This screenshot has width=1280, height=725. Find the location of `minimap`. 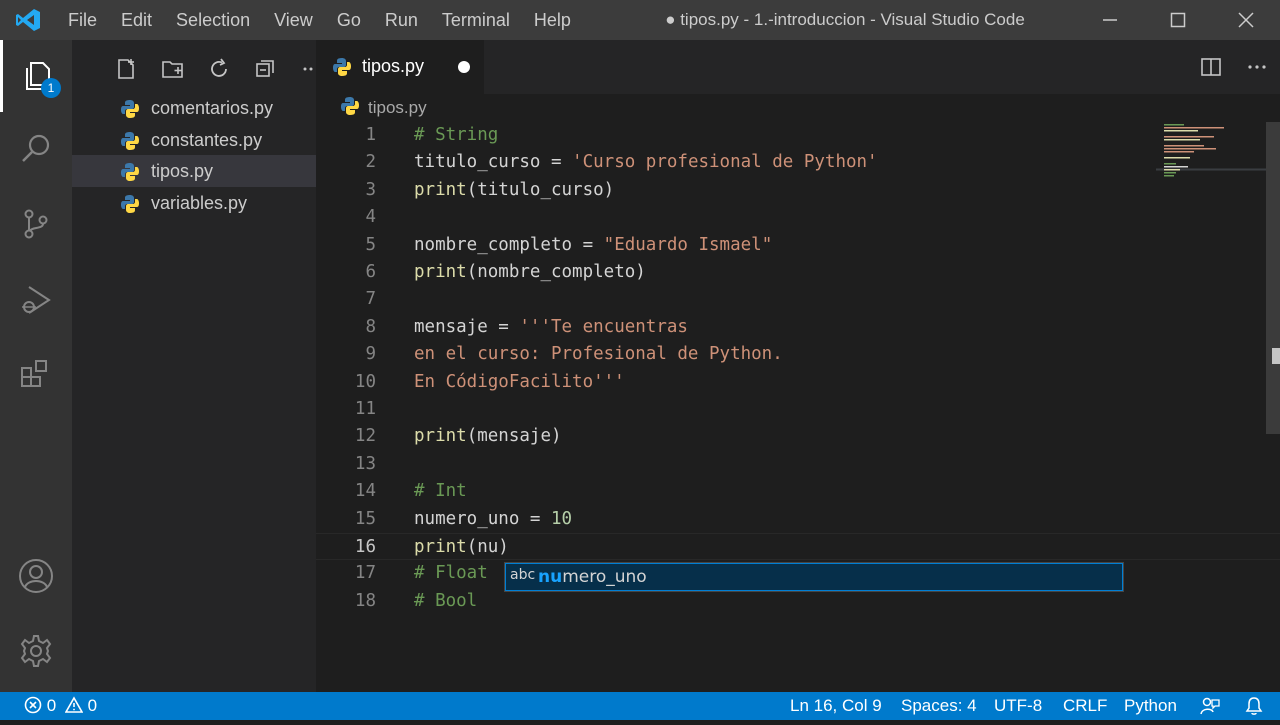

minimap is located at coordinates (1211, 152).